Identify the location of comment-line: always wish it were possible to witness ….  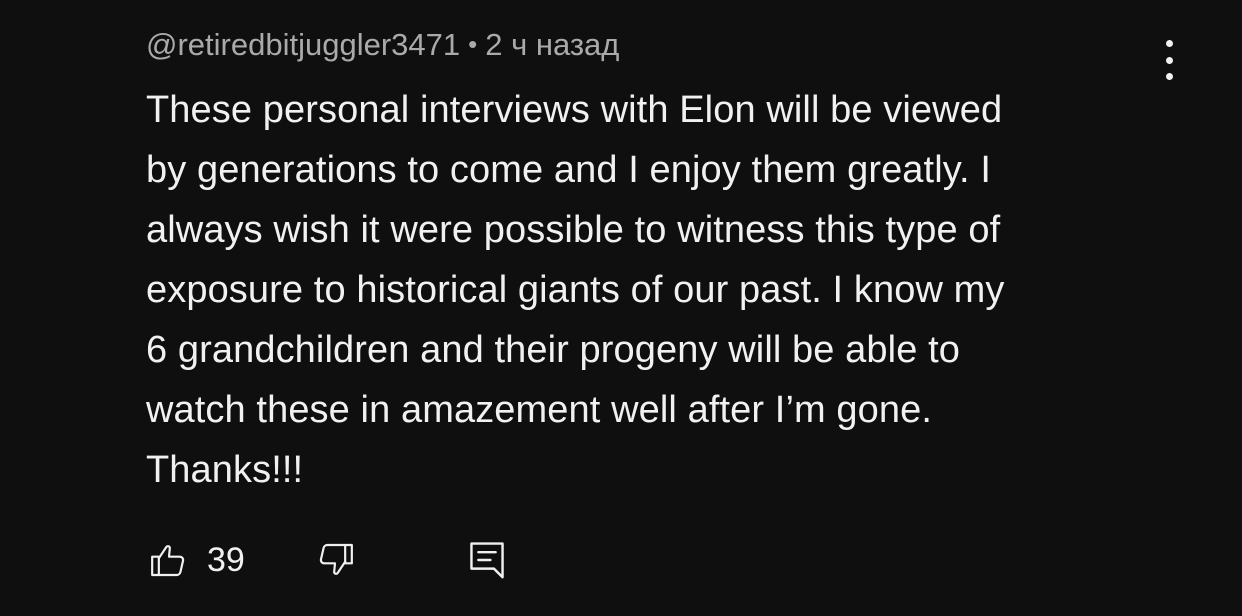
(573, 230).